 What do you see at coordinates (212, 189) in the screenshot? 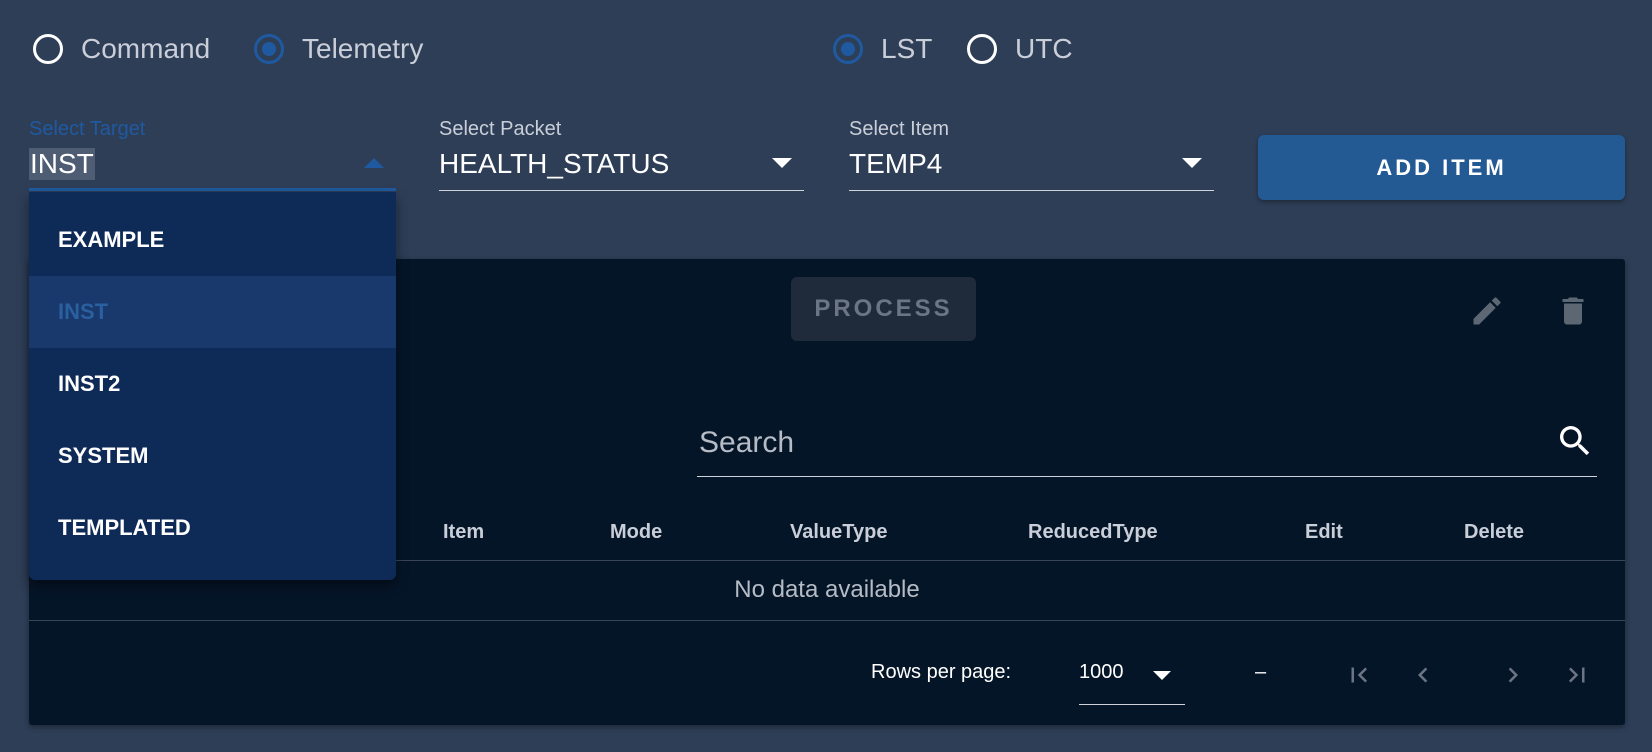
I see `select-target-underline` at bounding box center [212, 189].